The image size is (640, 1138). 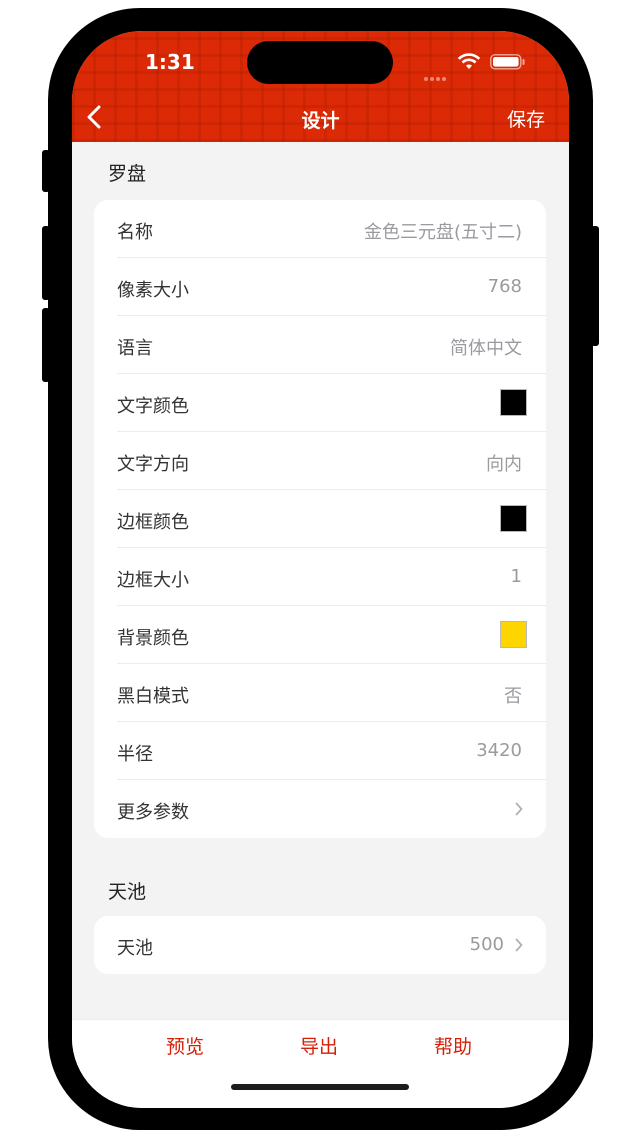 What do you see at coordinates (46, 263) in the screenshot?
I see `side-button-volume-up` at bounding box center [46, 263].